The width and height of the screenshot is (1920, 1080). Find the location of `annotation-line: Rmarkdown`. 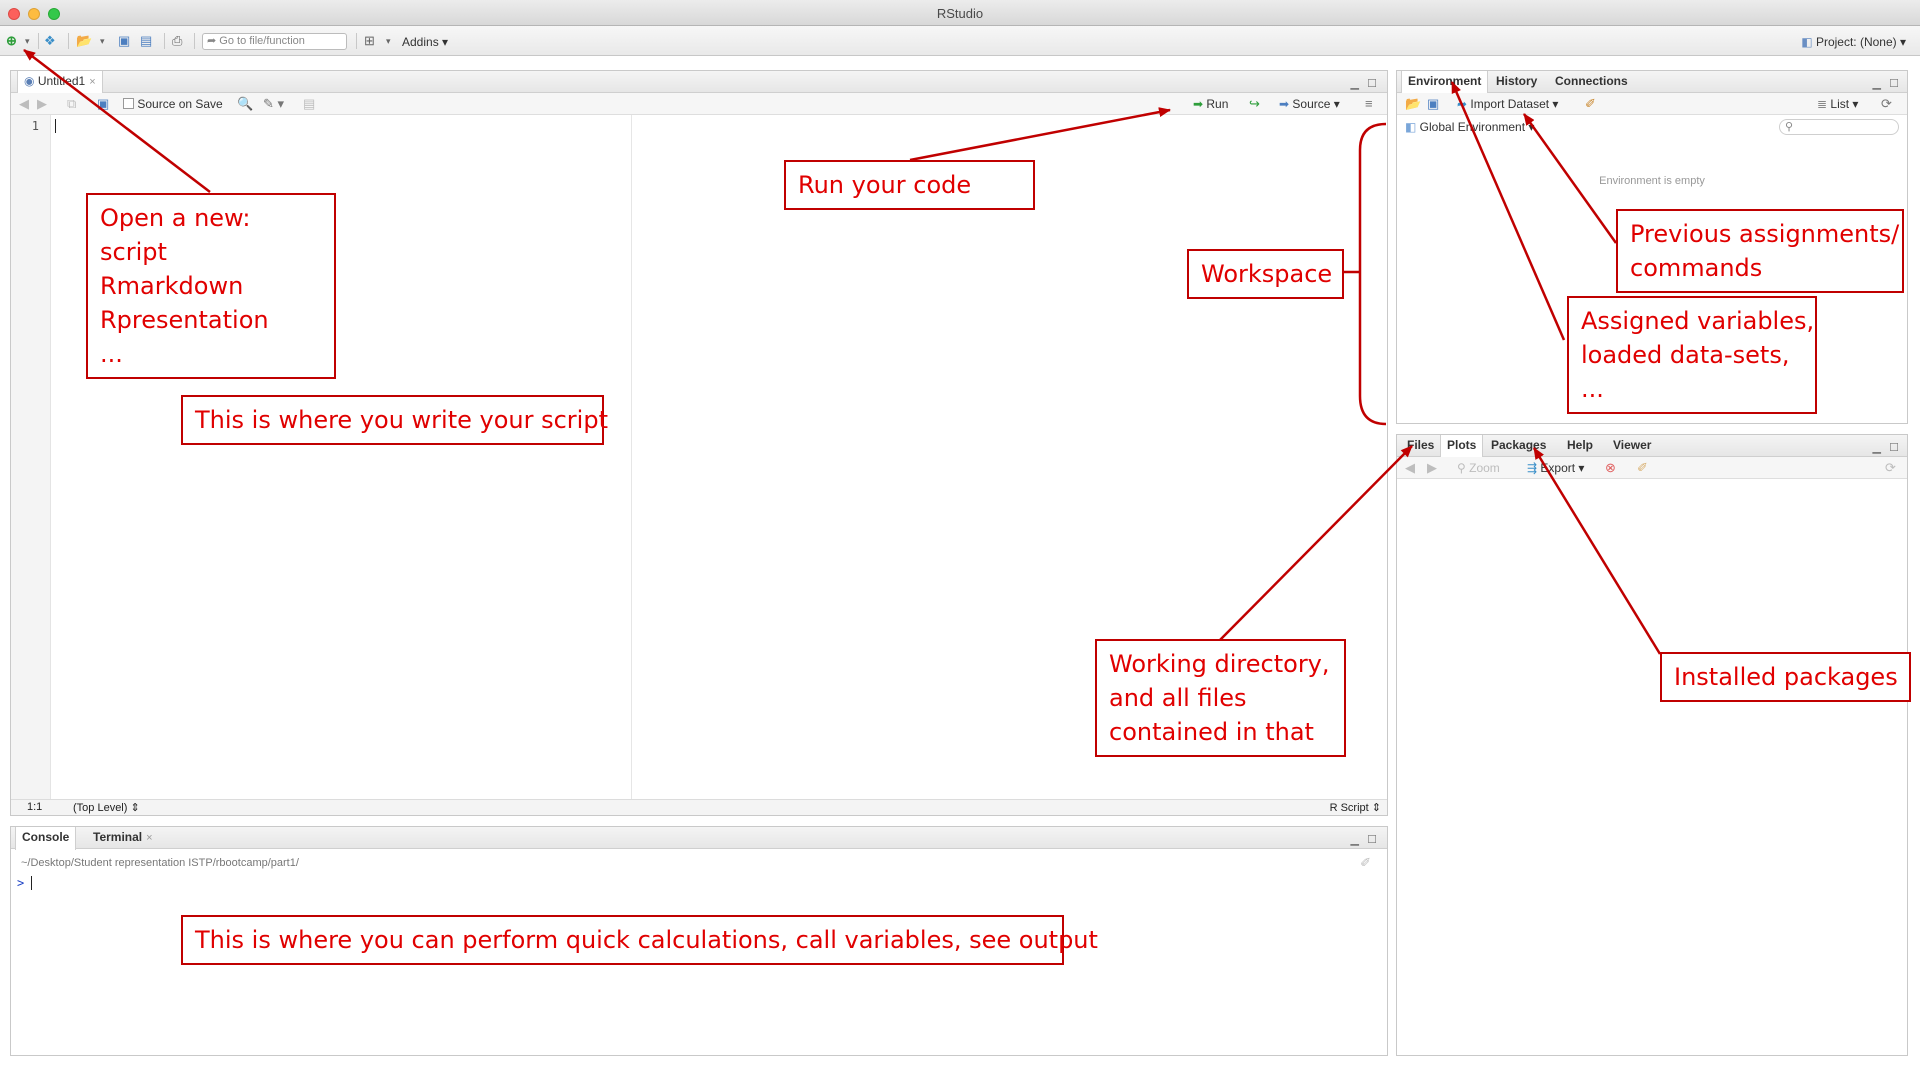

annotation-line: Rmarkdown is located at coordinates (172, 286).